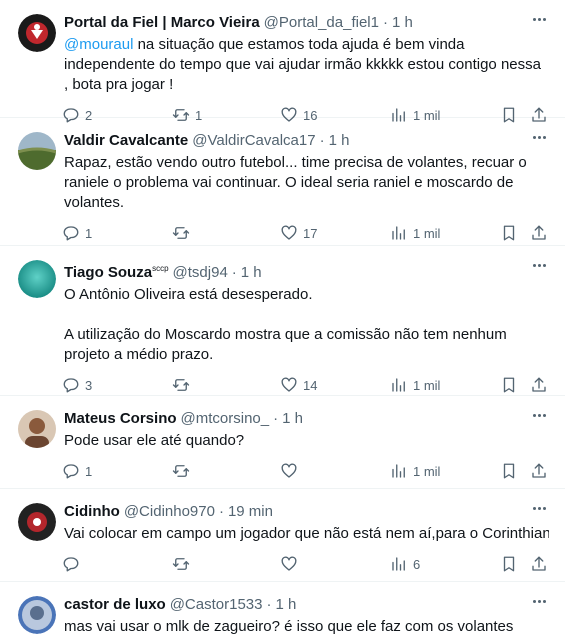 The height and width of the screenshot is (642, 581). Describe the element at coordinates (417, 564) in the screenshot. I see `views-count: 6` at that location.